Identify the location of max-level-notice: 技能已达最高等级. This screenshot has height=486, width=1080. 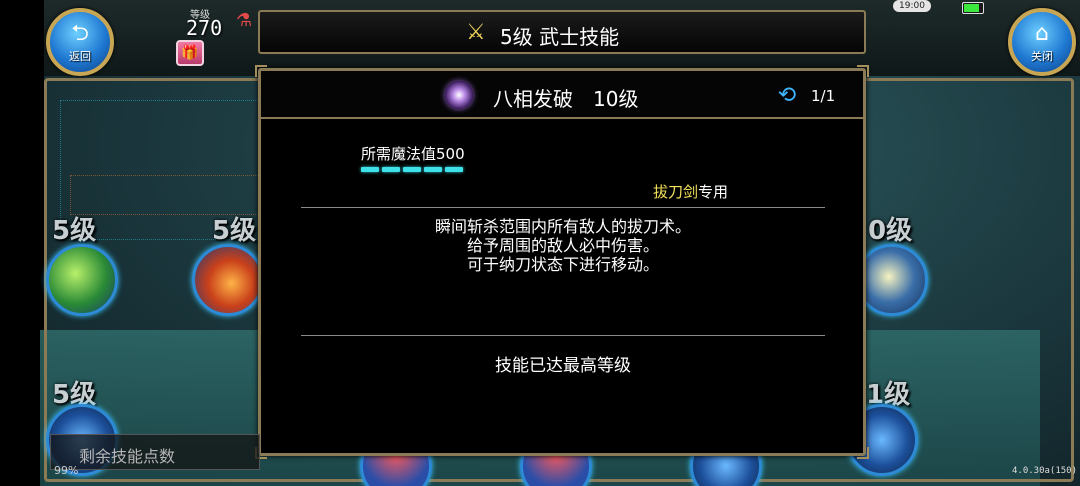
(563, 366).